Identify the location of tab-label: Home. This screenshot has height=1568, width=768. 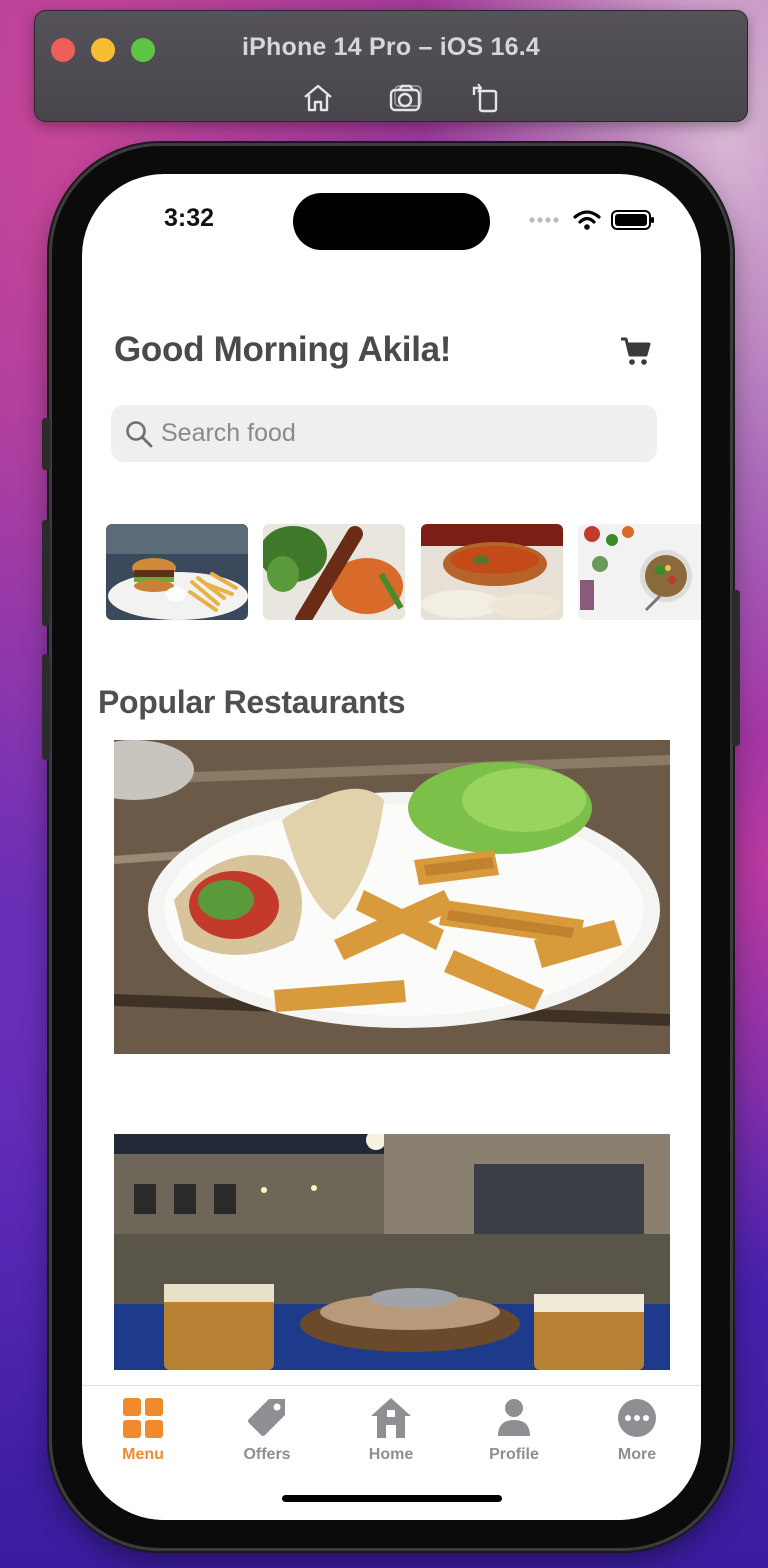
(391, 1454).